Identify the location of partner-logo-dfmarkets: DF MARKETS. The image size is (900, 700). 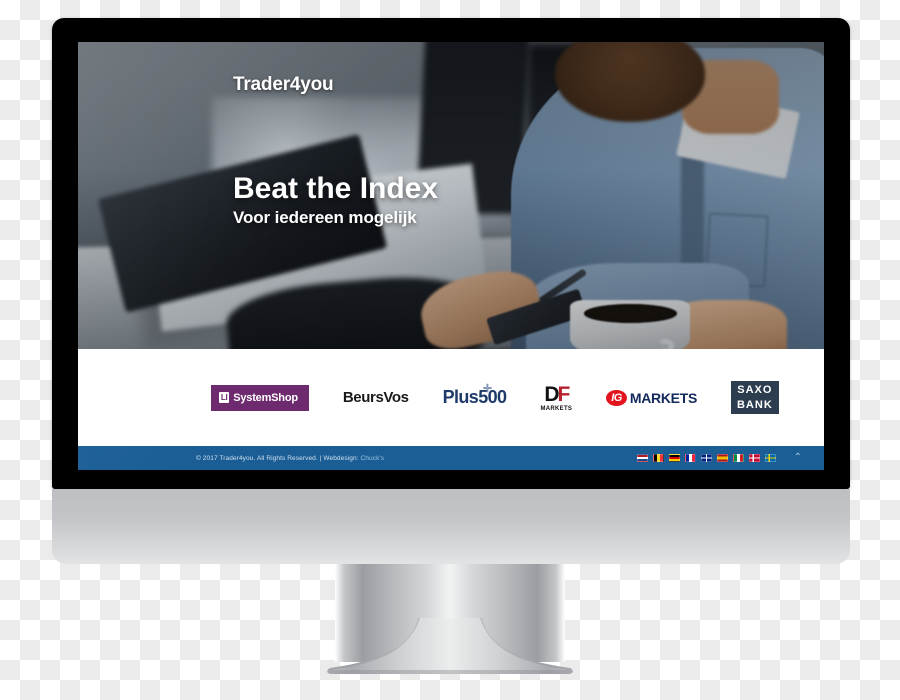
(556, 398).